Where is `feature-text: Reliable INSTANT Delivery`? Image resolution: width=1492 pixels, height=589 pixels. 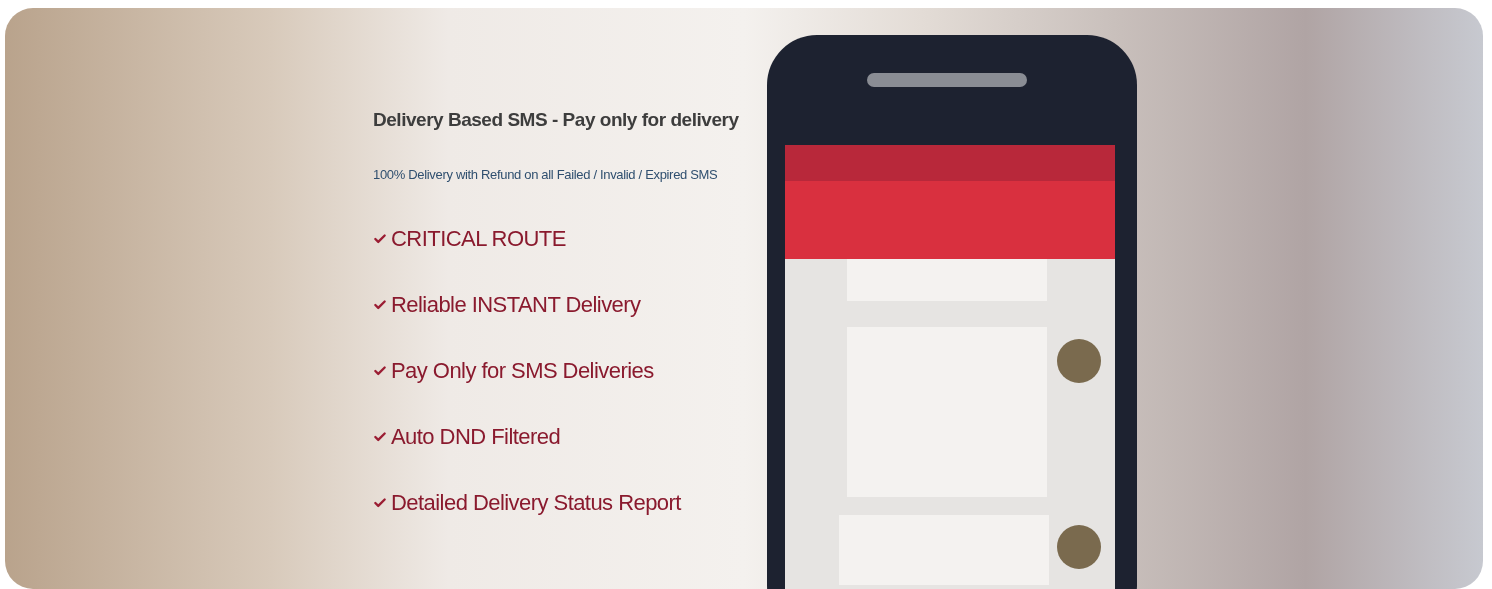 feature-text: Reliable INSTANT Delivery is located at coordinates (516, 305).